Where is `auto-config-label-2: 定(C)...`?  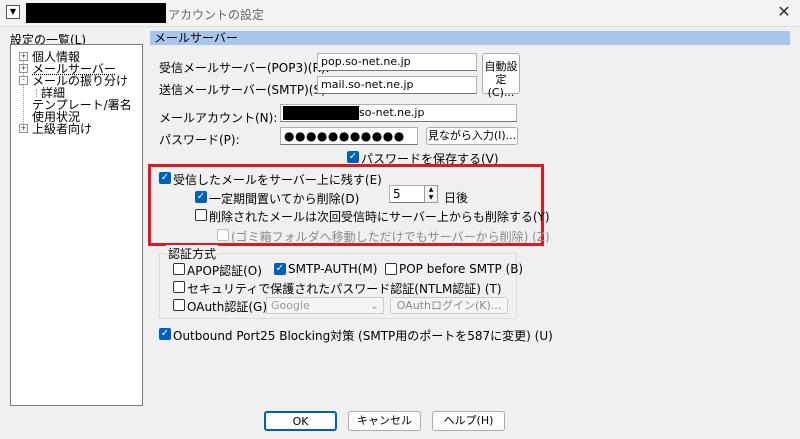
auto-config-label-2: 定(C)... is located at coordinates (501, 86).